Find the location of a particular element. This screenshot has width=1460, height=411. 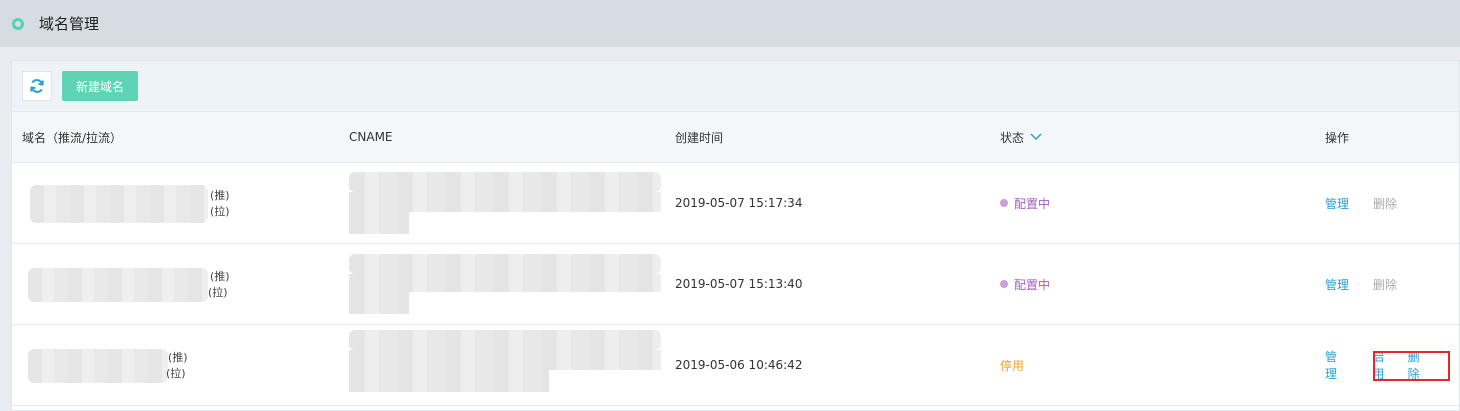

refresh-button is located at coordinates (37, 86).